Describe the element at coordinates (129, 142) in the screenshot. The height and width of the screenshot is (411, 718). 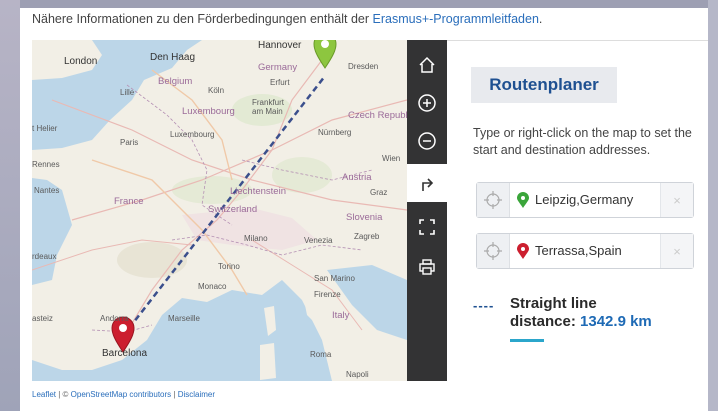
I see `map-label-paris: Paris` at that location.